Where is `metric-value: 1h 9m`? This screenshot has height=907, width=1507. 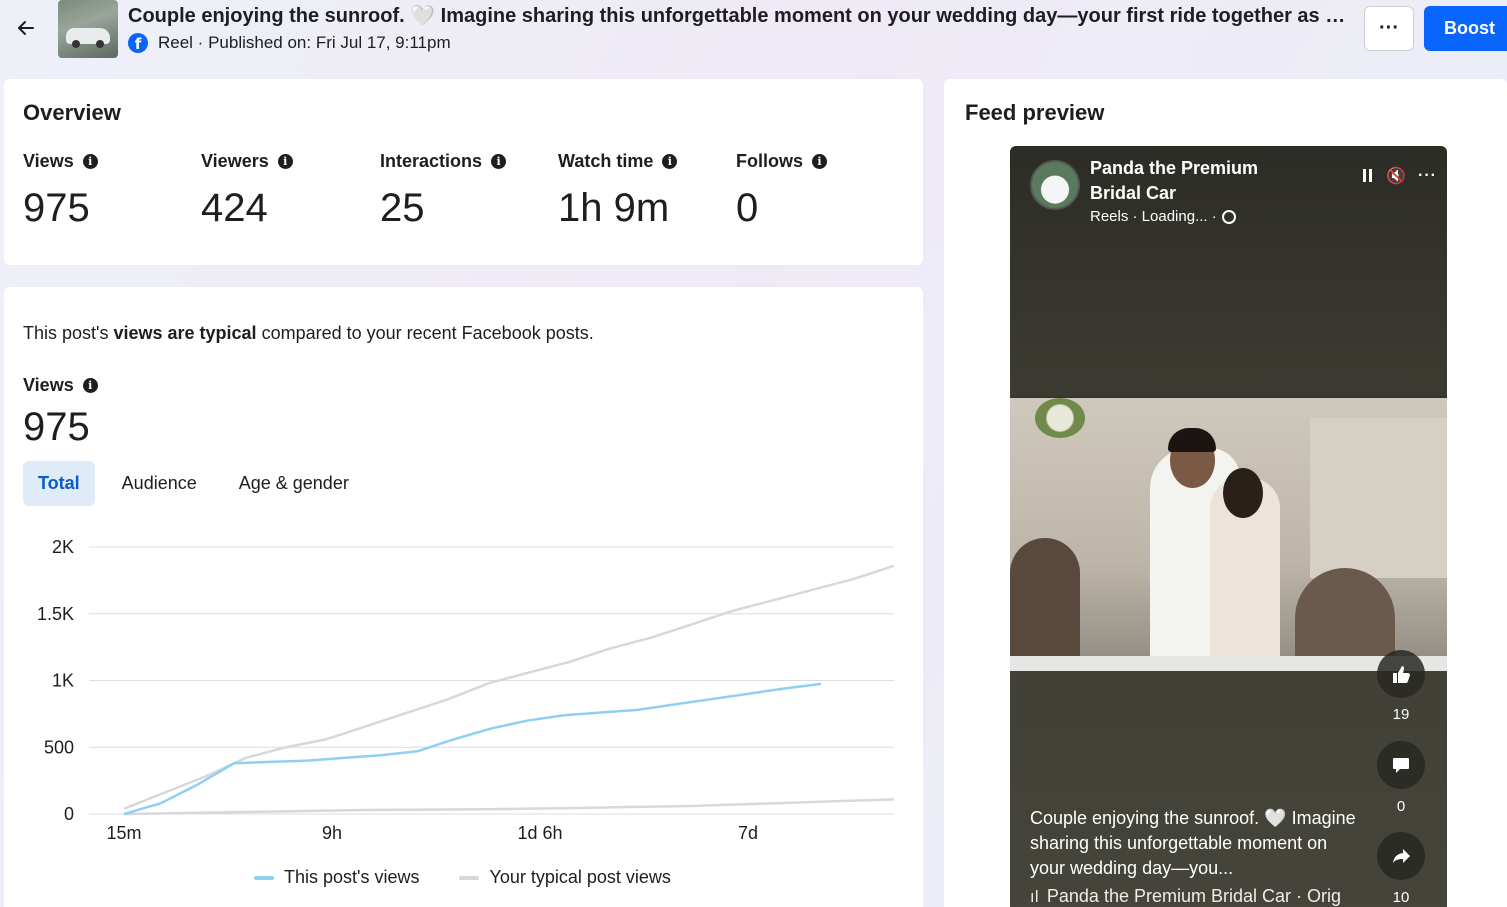
metric-value: 1h 9m is located at coordinates (614, 208).